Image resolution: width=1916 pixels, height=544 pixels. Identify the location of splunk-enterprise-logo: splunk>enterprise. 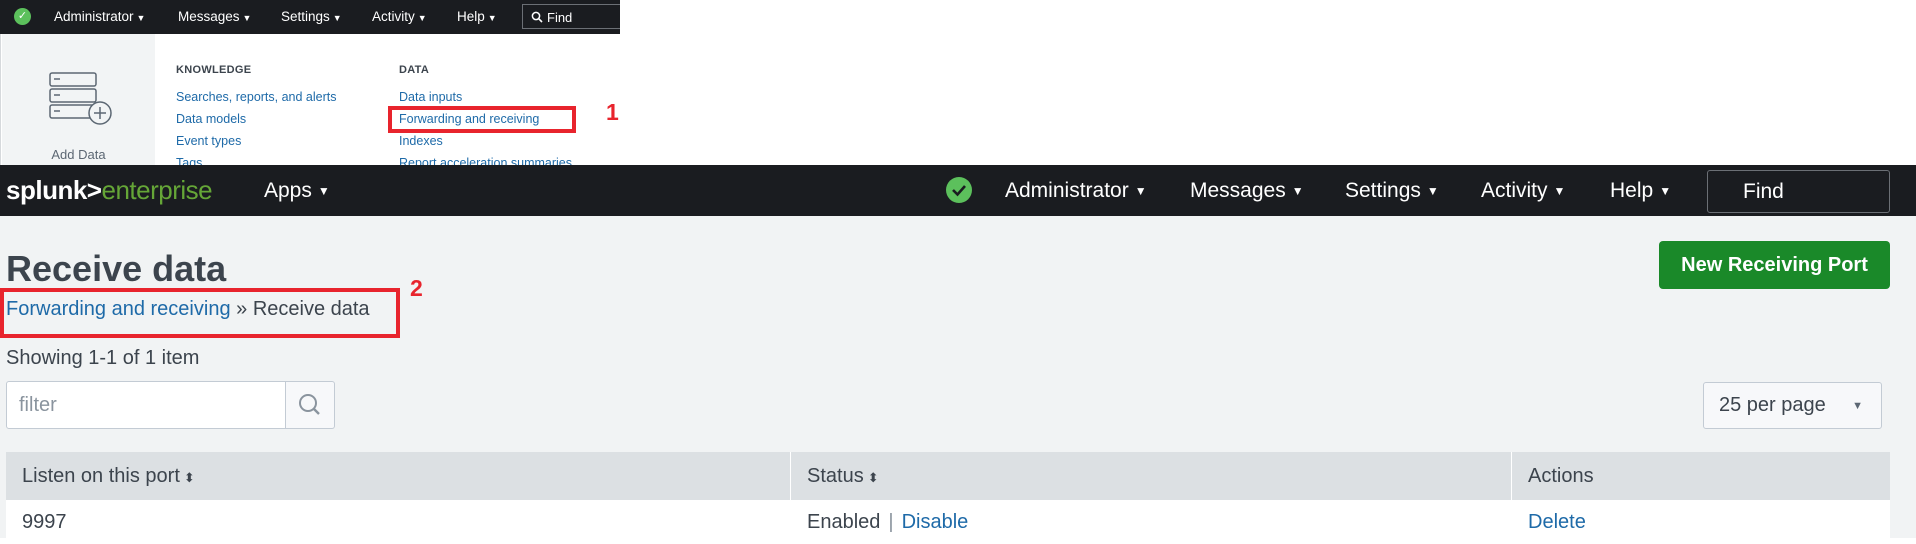
(109, 190).